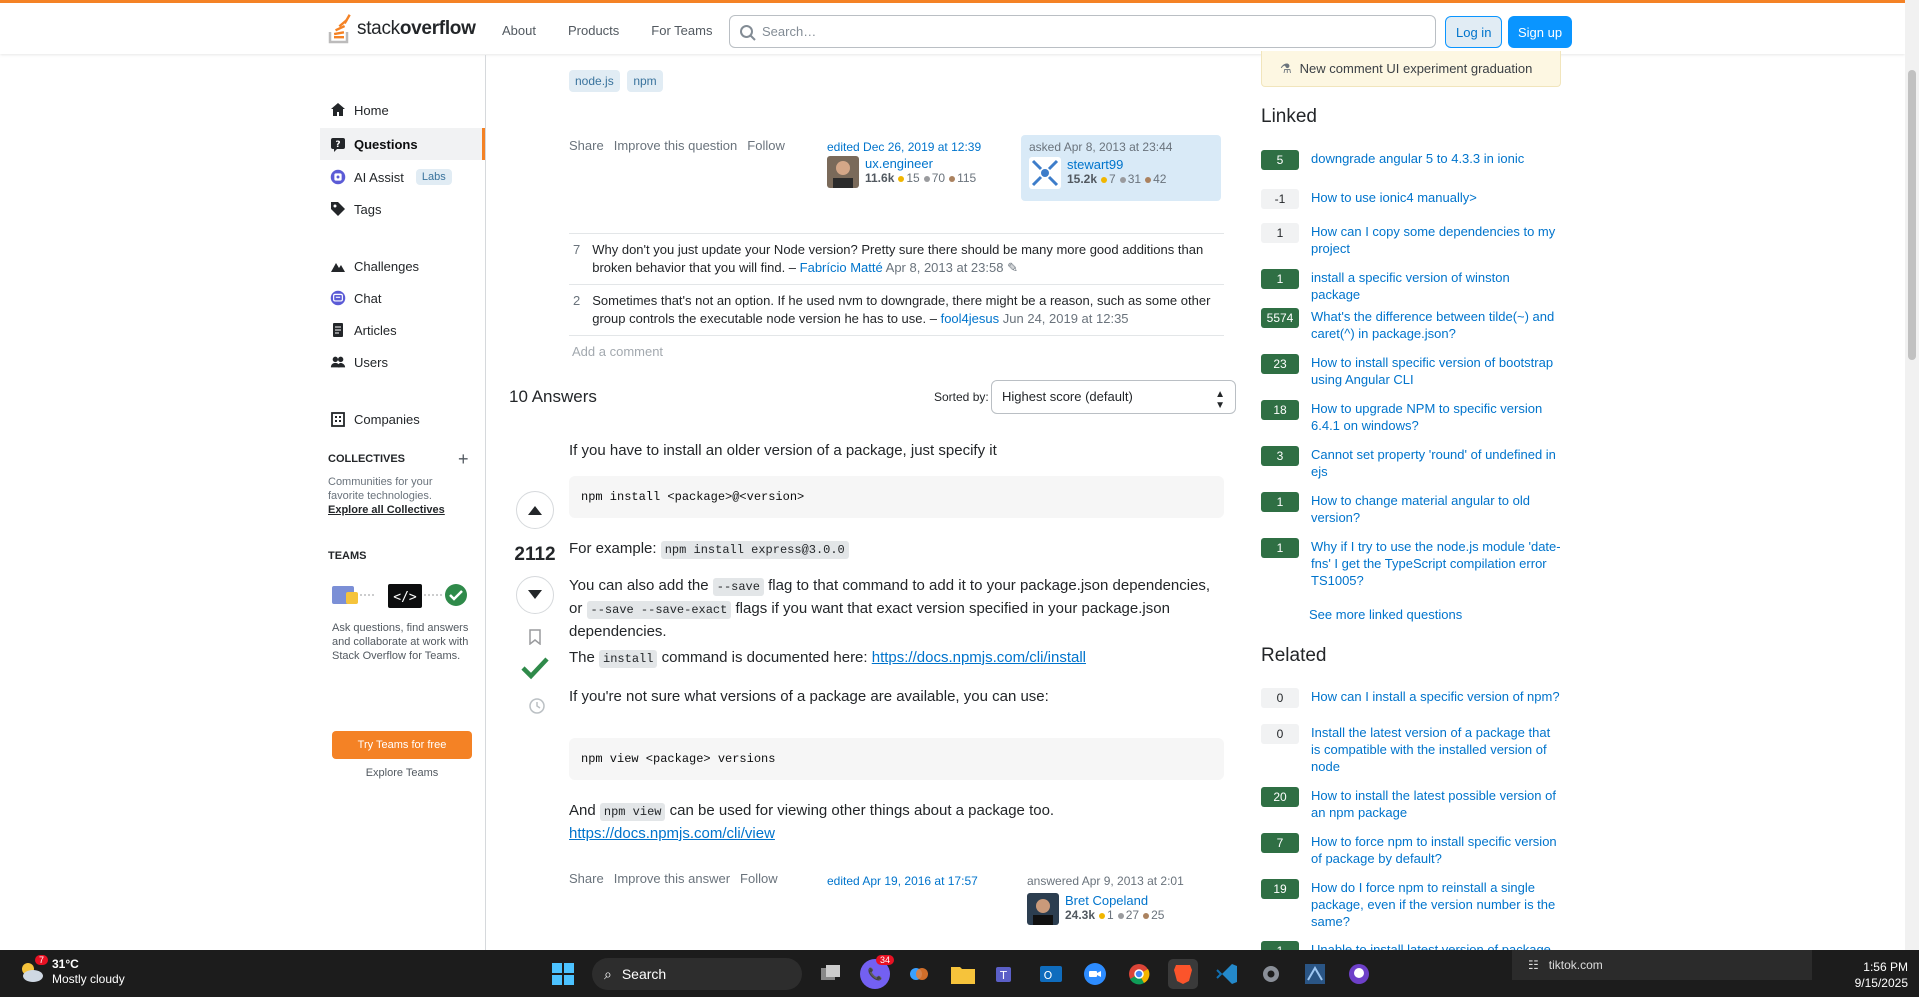 Image resolution: width=1919 pixels, height=997 pixels. Describe the element at coordinates (402, 419) in the screenshot. I see `sidebar-item-companies: Companies` at that location.